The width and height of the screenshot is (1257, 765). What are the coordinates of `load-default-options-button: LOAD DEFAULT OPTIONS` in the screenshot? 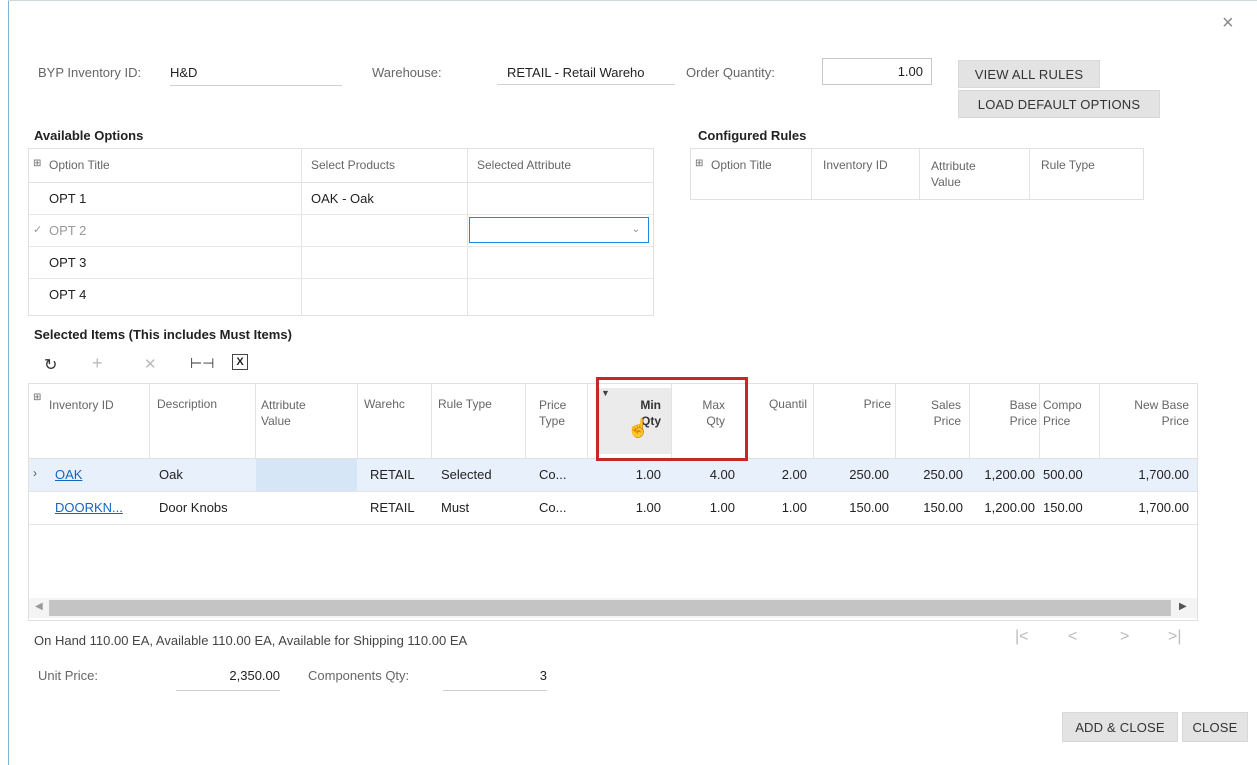 It's located at (1059, 104).